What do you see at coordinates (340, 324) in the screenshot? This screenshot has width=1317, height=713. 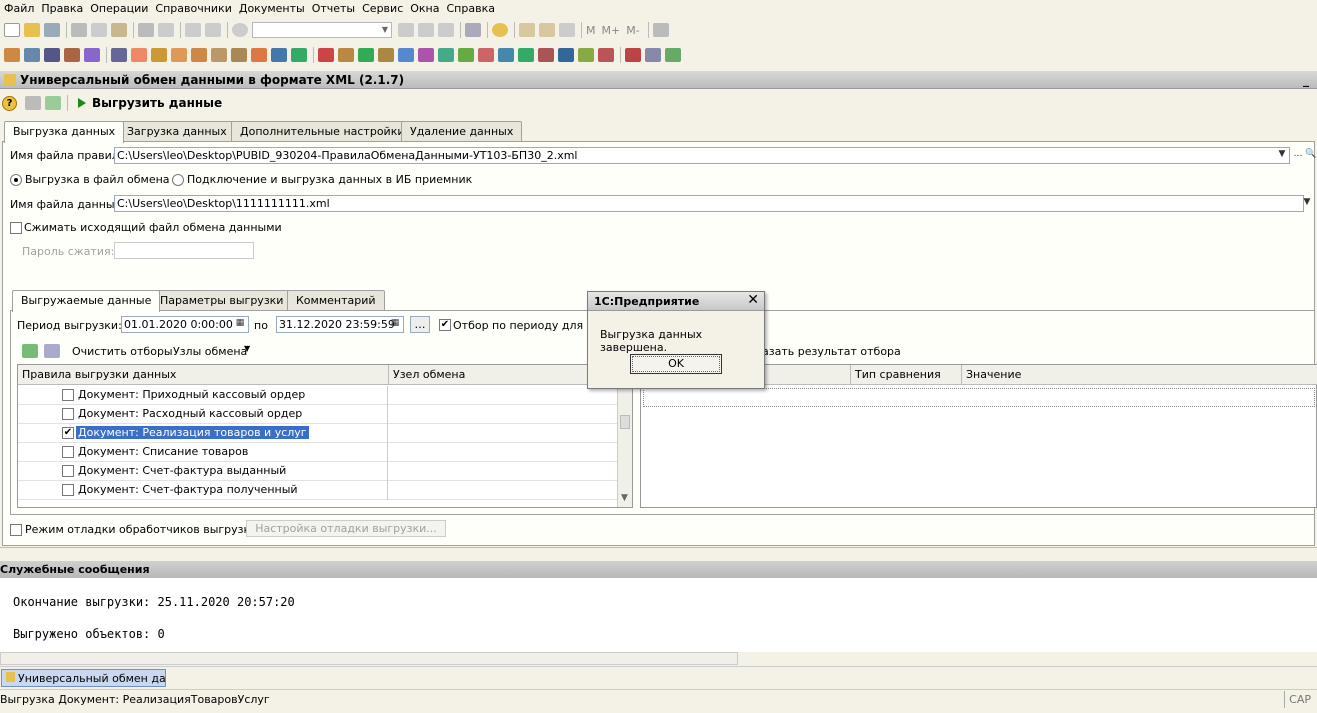 I see `period-to-field: 31.12.2020 23:59:59` at bounding box center [340, 324].